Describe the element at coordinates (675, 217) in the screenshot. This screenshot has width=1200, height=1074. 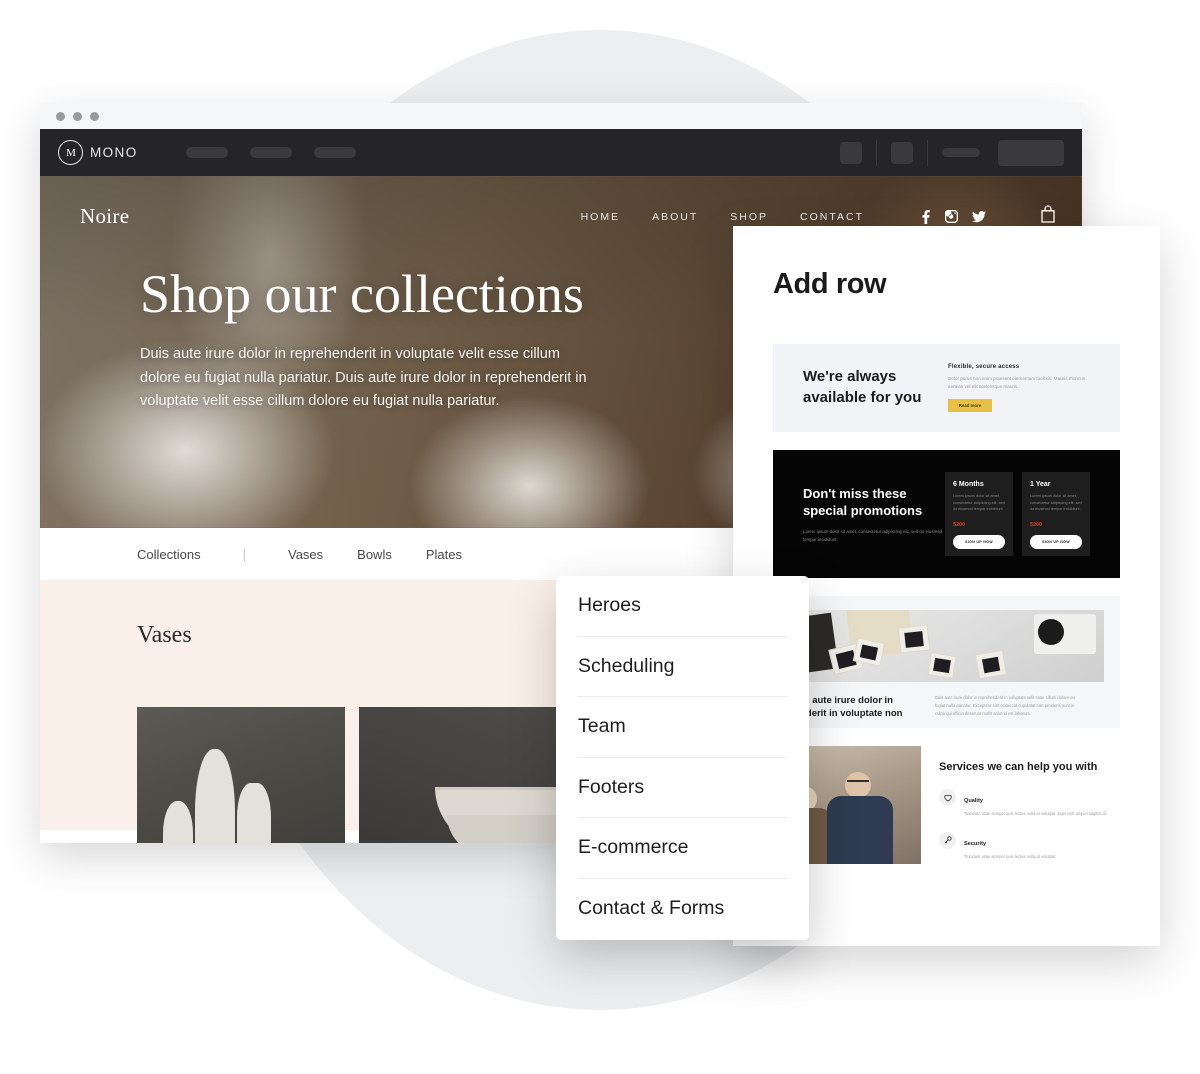
I see `nav-item-about: ABOUT` at that location.